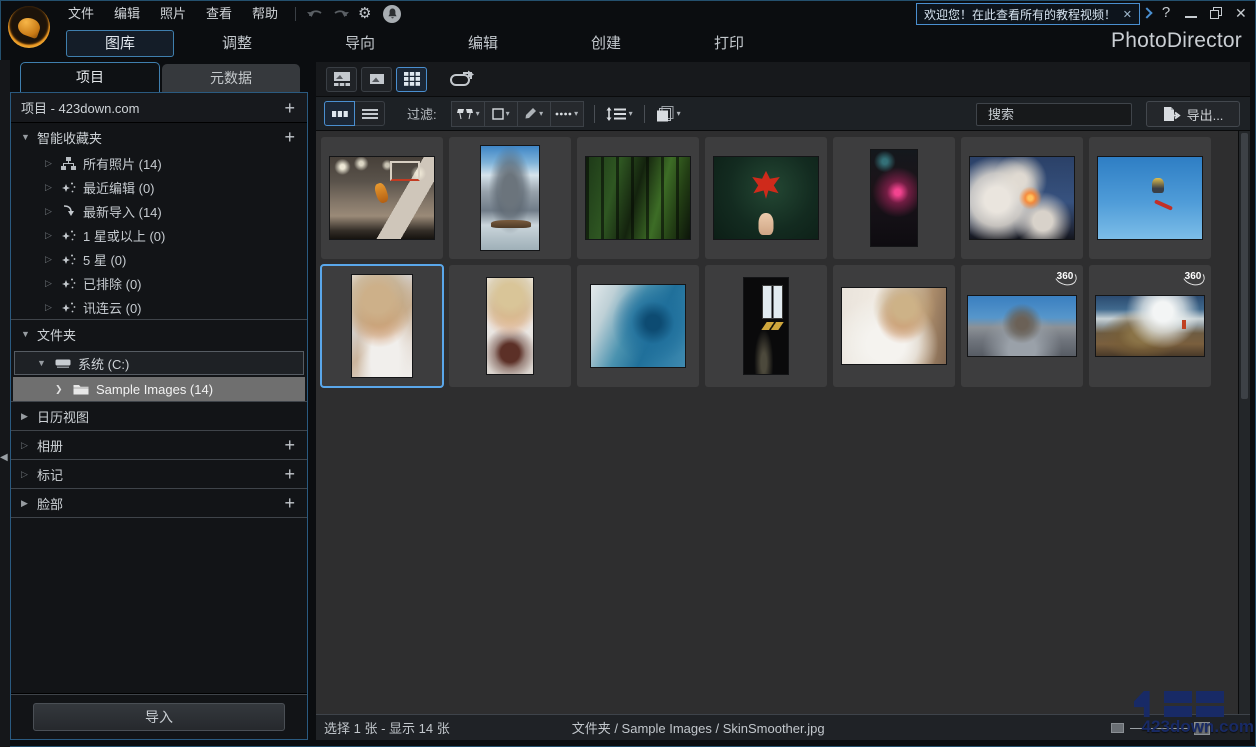  What do you see at coordinates (290, 503) in the screenshot?
I see `add-face-icon: +` at bounding box center [290, 503].